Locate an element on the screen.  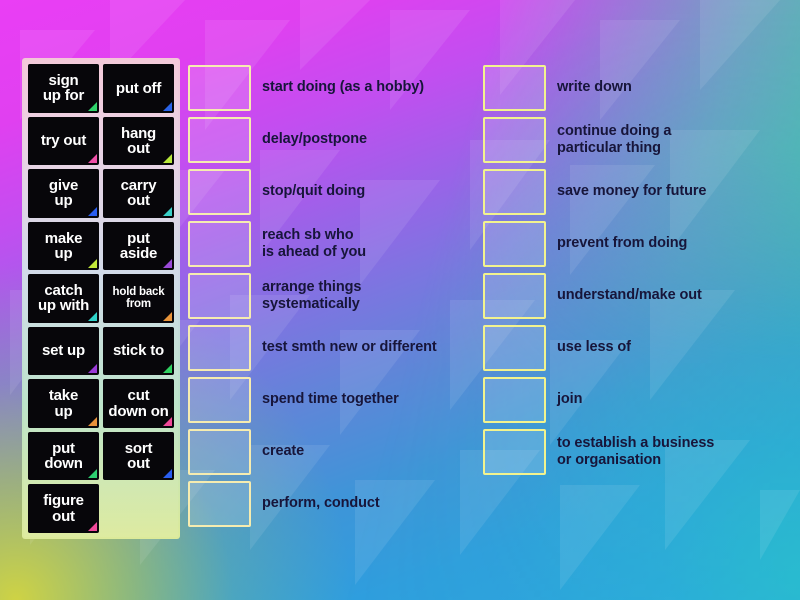
word-tile-label: put aside is located at coordinates (138, 245).